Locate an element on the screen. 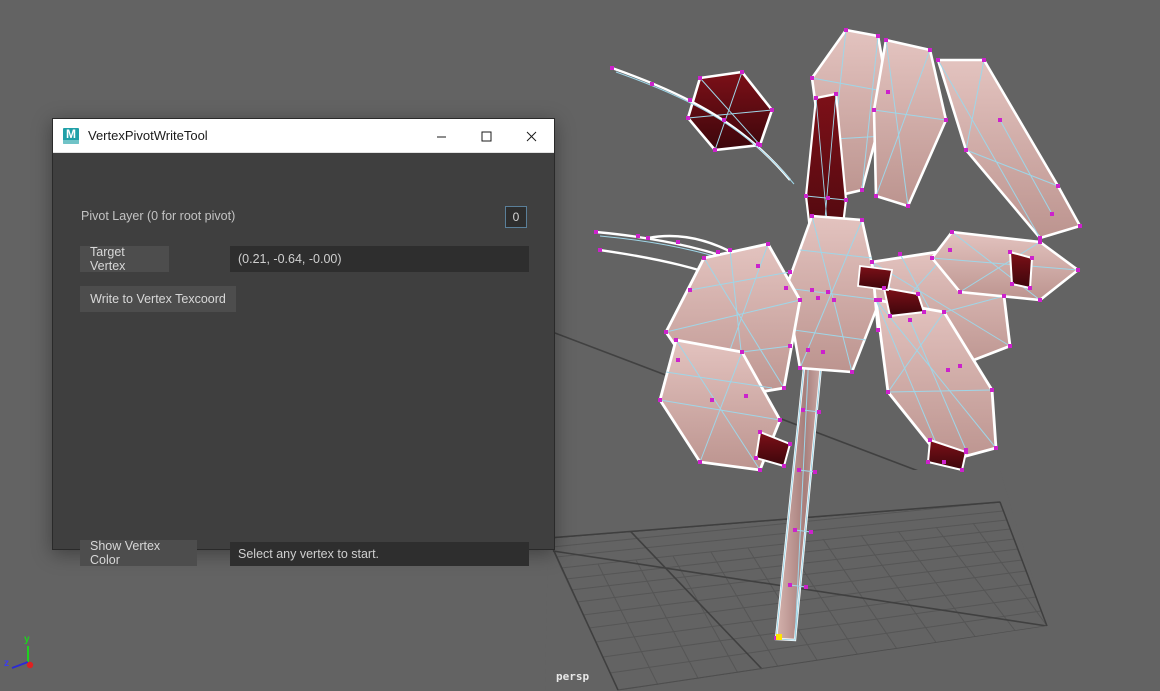  maya-app-icon: M is located at coordinates (71, 135).